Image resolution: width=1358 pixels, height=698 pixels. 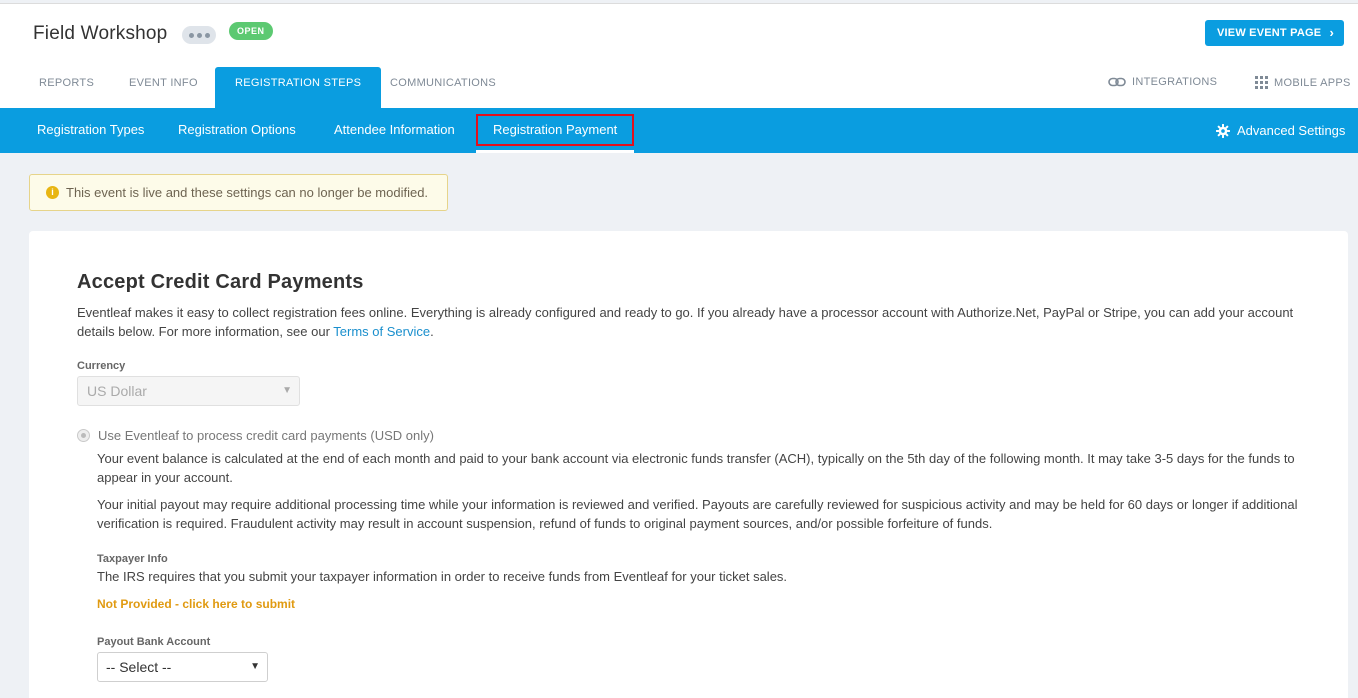 What do you see at coordinates (381, 331) in the screenshot?
I see `terms-of-service-link: Terms of Service` at bounding box center [381, 331].